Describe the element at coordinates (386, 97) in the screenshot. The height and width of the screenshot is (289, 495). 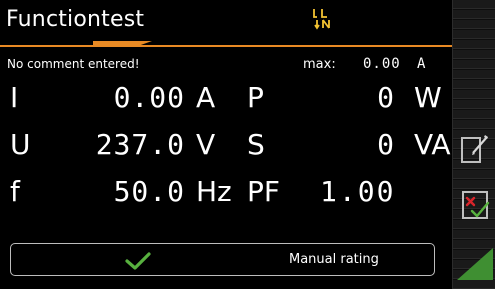
I see `power-value: 0` at that location.